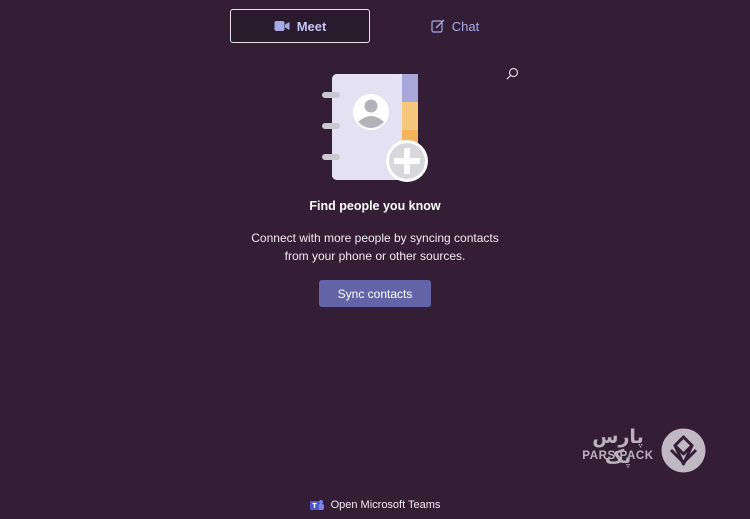 This screenshot has width=750, height=519. I want to click on sync-contacts-button: Sync contacts, so click(375, 293).